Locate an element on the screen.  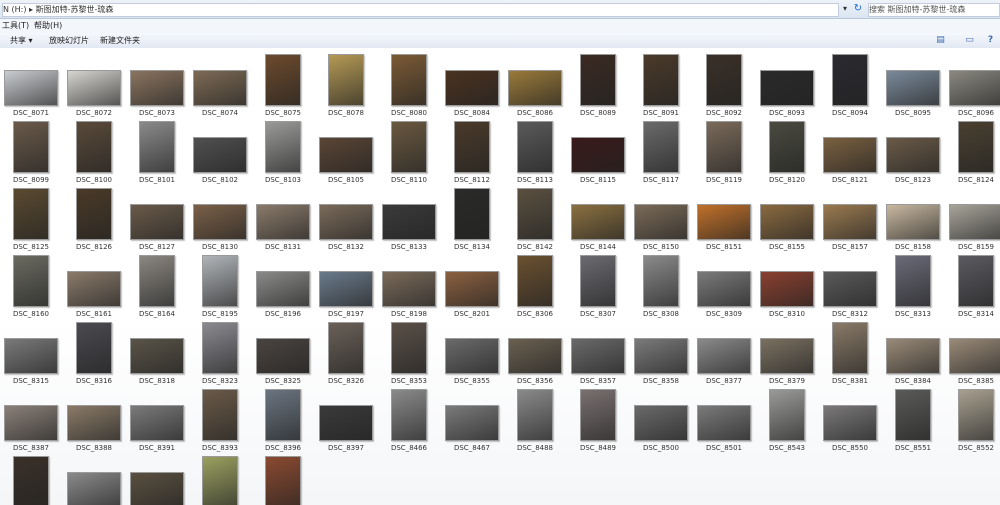
photo-item: DSC_8164 is located at coordinates (157, 286).